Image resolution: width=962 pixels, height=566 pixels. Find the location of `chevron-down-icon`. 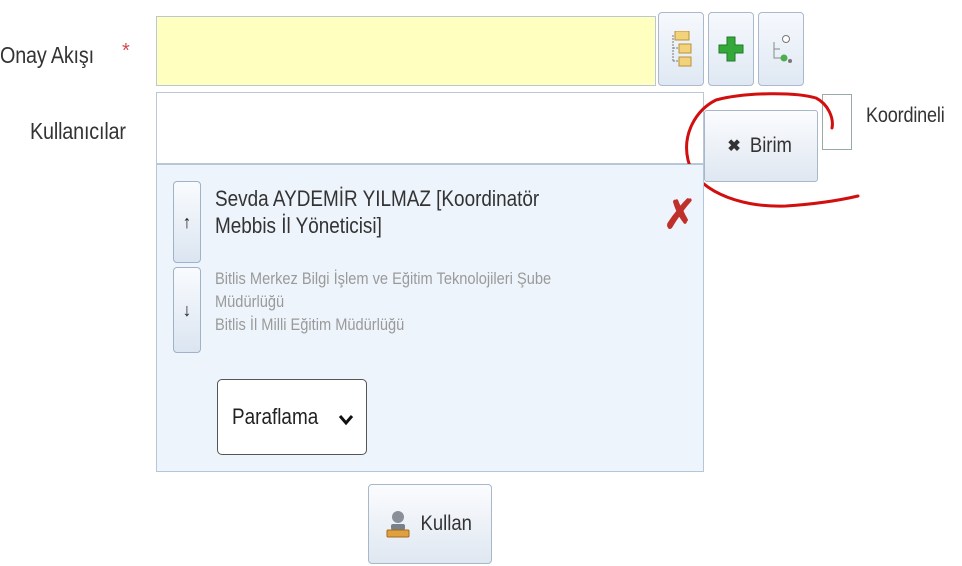

chevron-down-icon is located at coordinates (346, 419).